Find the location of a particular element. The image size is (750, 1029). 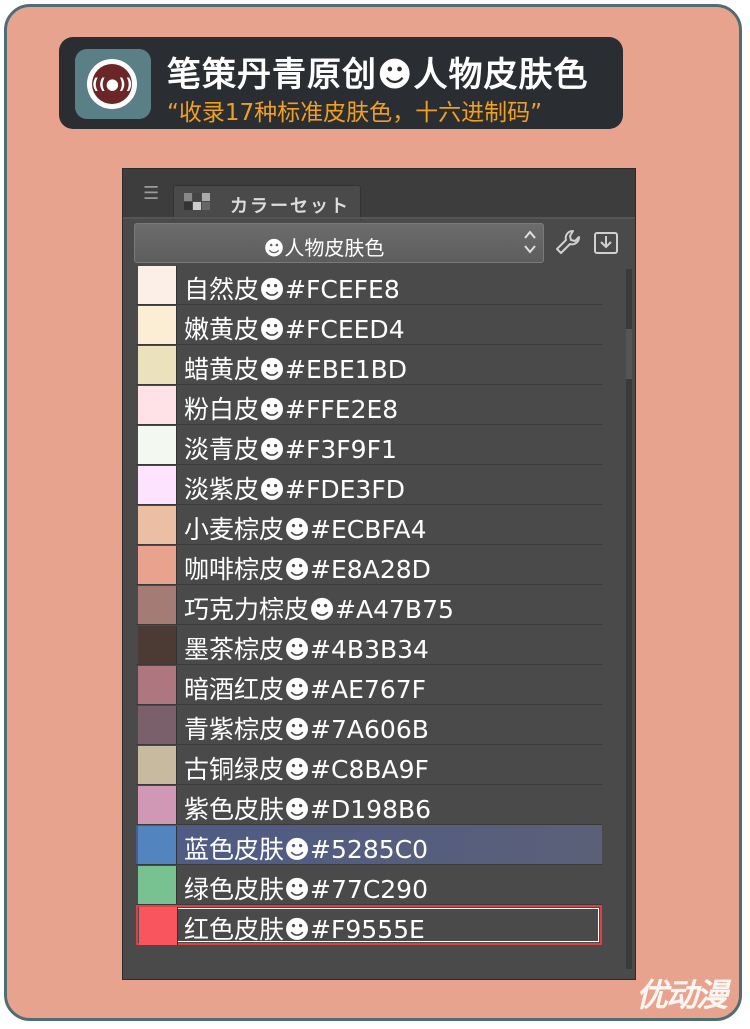

color-row: 墨茶棕皮☻#4B3B34 is located at coordinates (369, 645).